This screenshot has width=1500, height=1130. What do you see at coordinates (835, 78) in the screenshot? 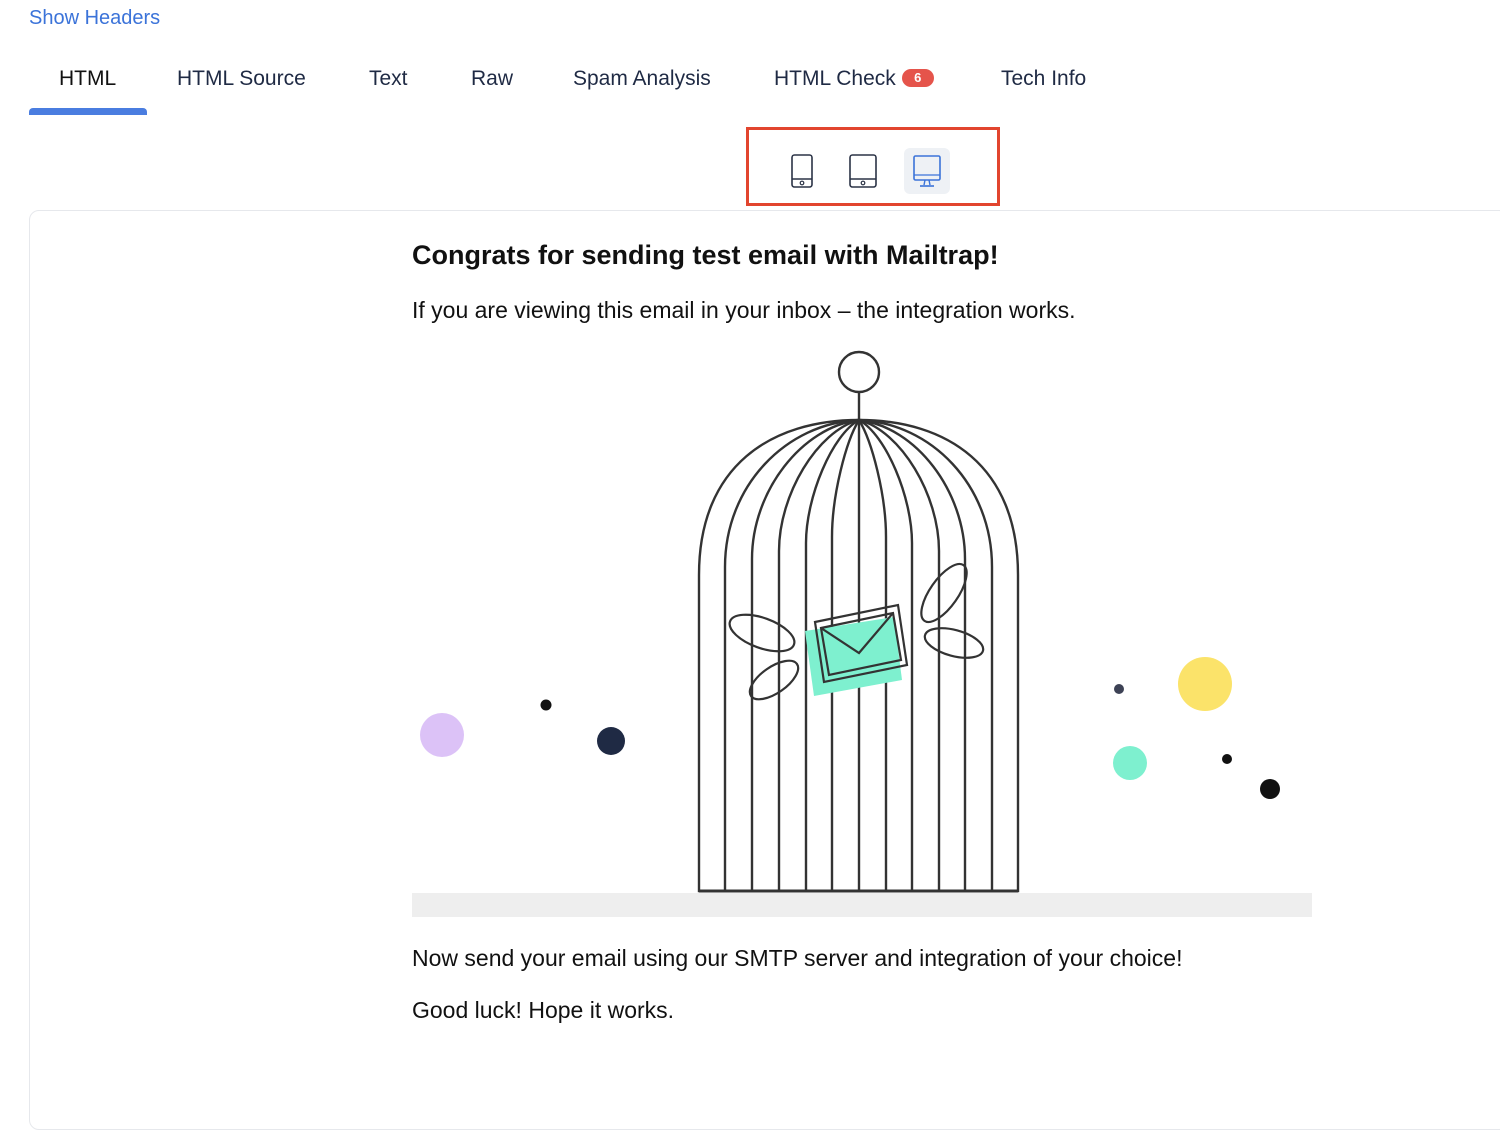
I see `tab-html-check-label: HTML Check` at bounding box center [835, 78].